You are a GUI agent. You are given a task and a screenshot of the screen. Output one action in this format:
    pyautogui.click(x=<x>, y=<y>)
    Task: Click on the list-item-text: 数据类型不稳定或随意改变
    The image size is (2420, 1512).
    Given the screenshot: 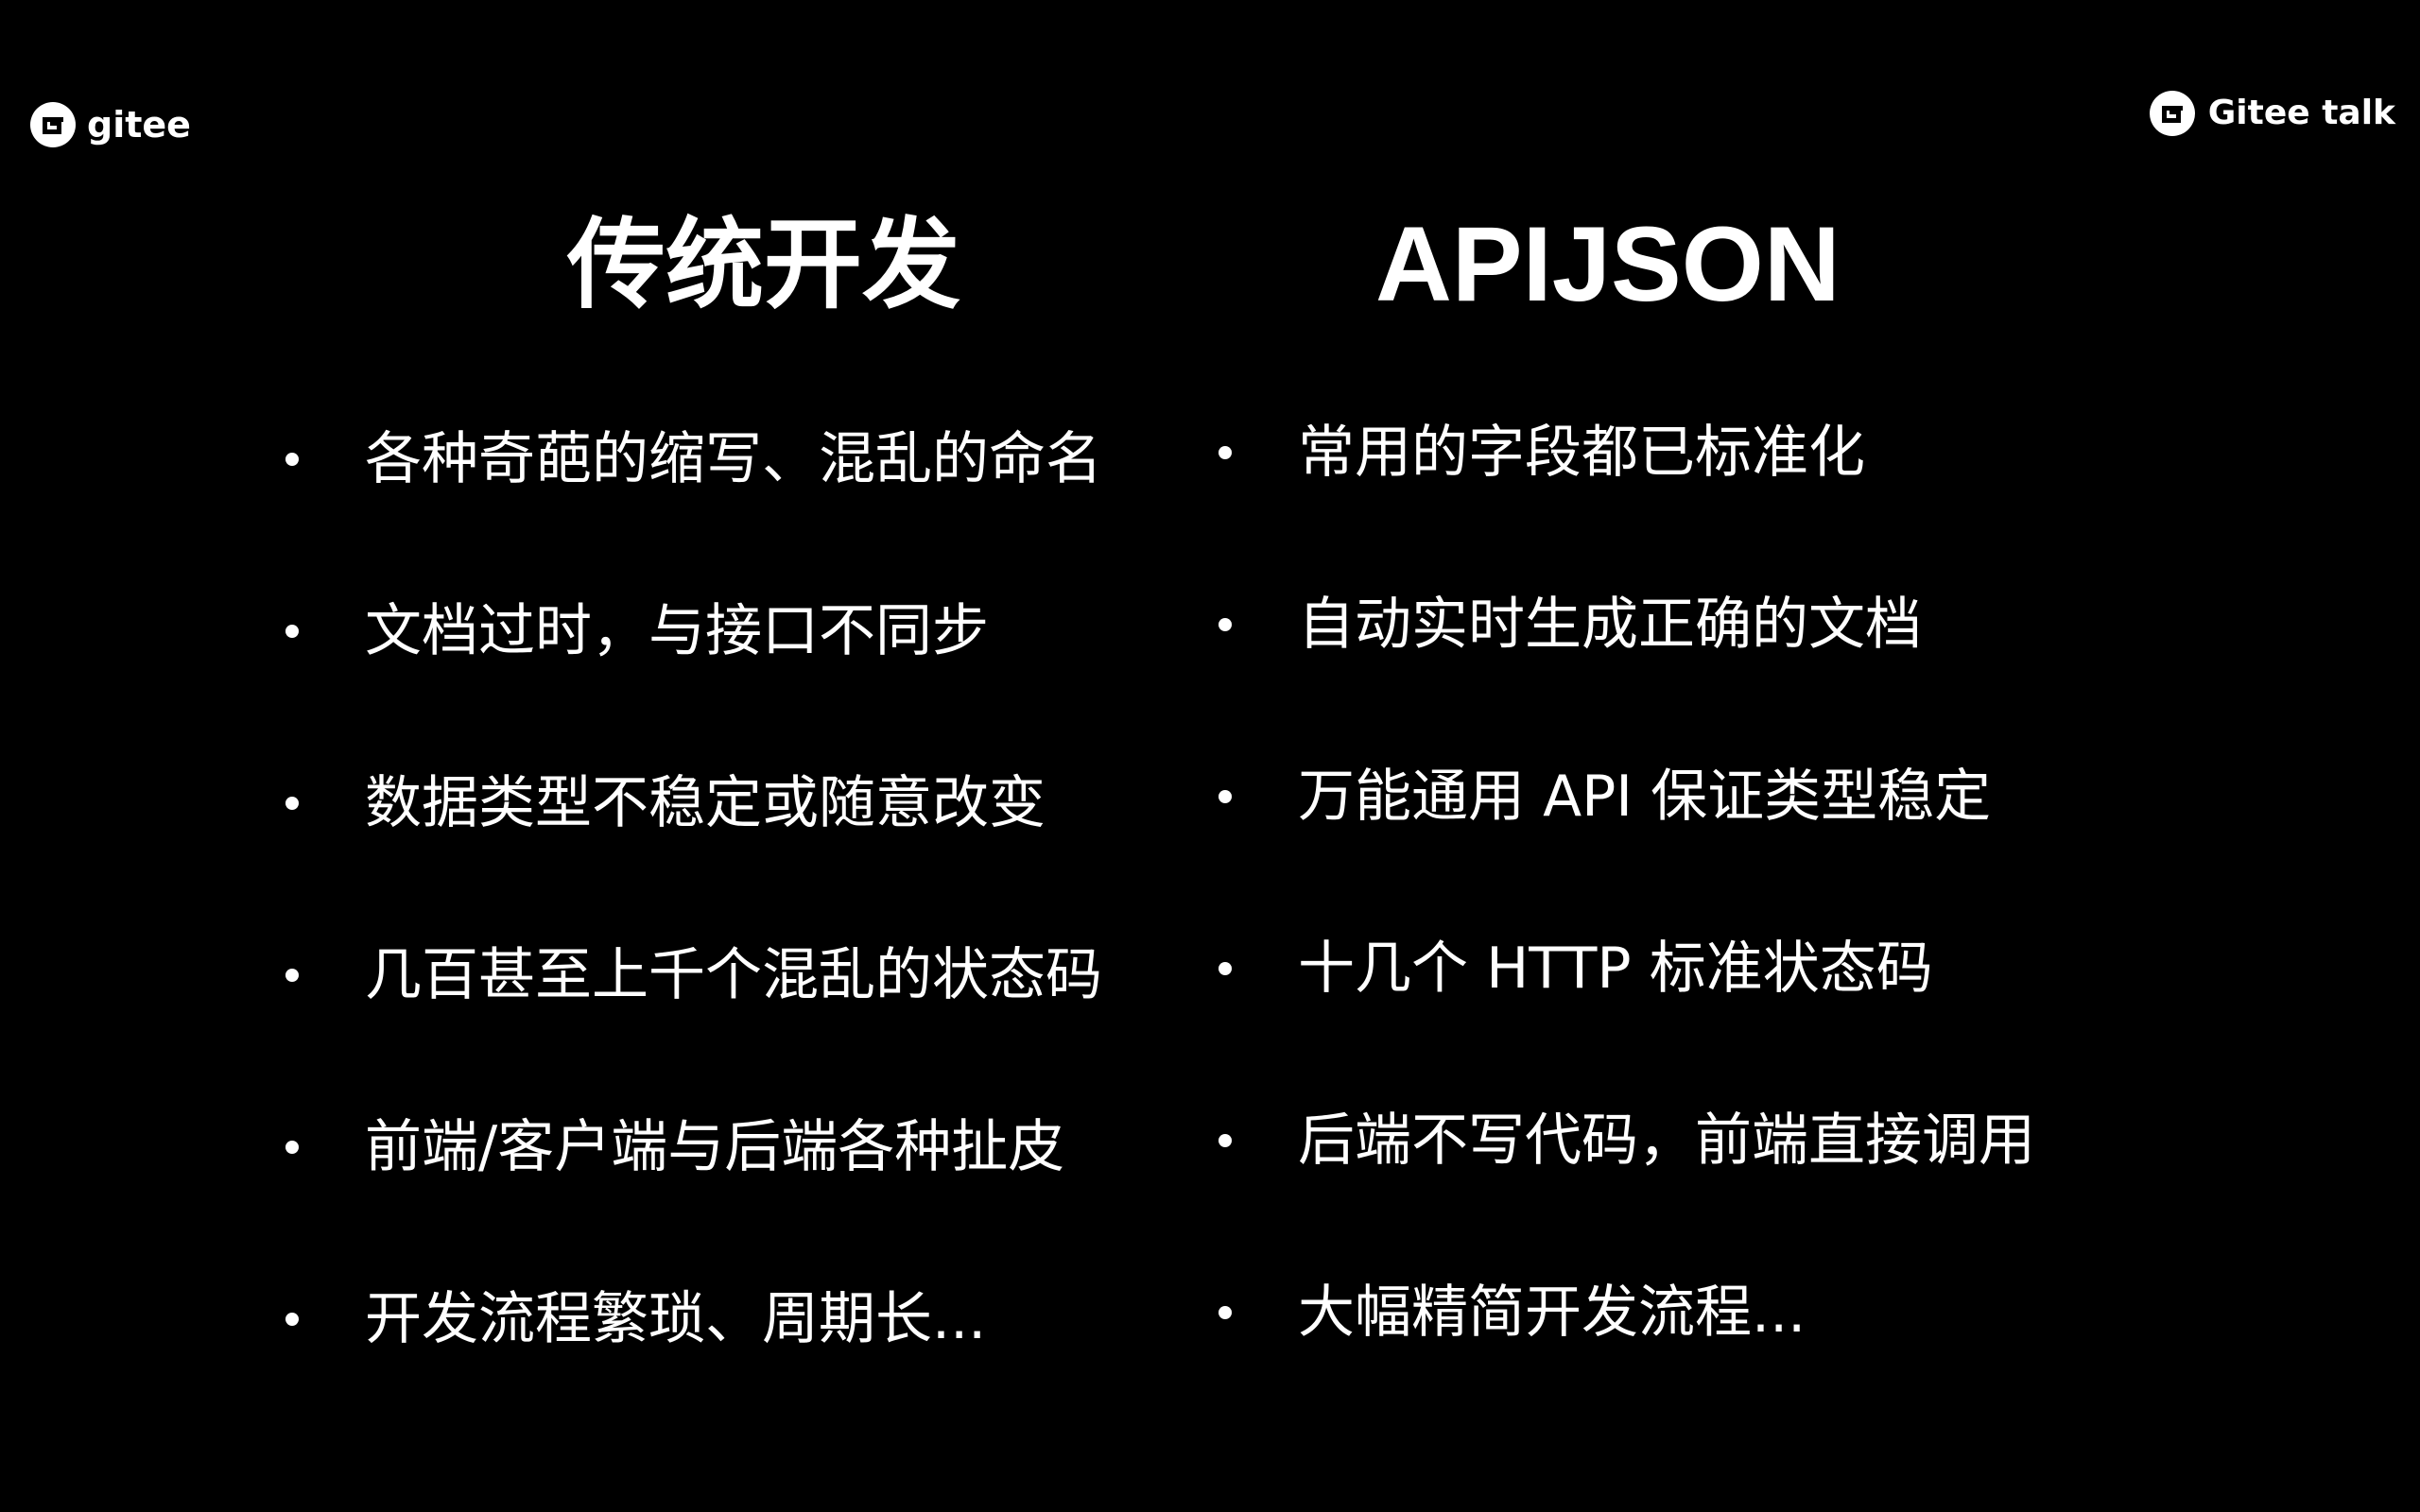 What is the action you would take?
    pyautogui.click(x=705, y=803)
    